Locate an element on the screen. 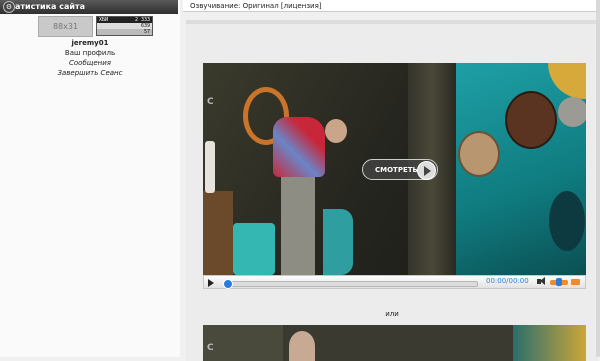  watch-button-label: СМОТРЕТЬ is located at coordinates (396, 170).